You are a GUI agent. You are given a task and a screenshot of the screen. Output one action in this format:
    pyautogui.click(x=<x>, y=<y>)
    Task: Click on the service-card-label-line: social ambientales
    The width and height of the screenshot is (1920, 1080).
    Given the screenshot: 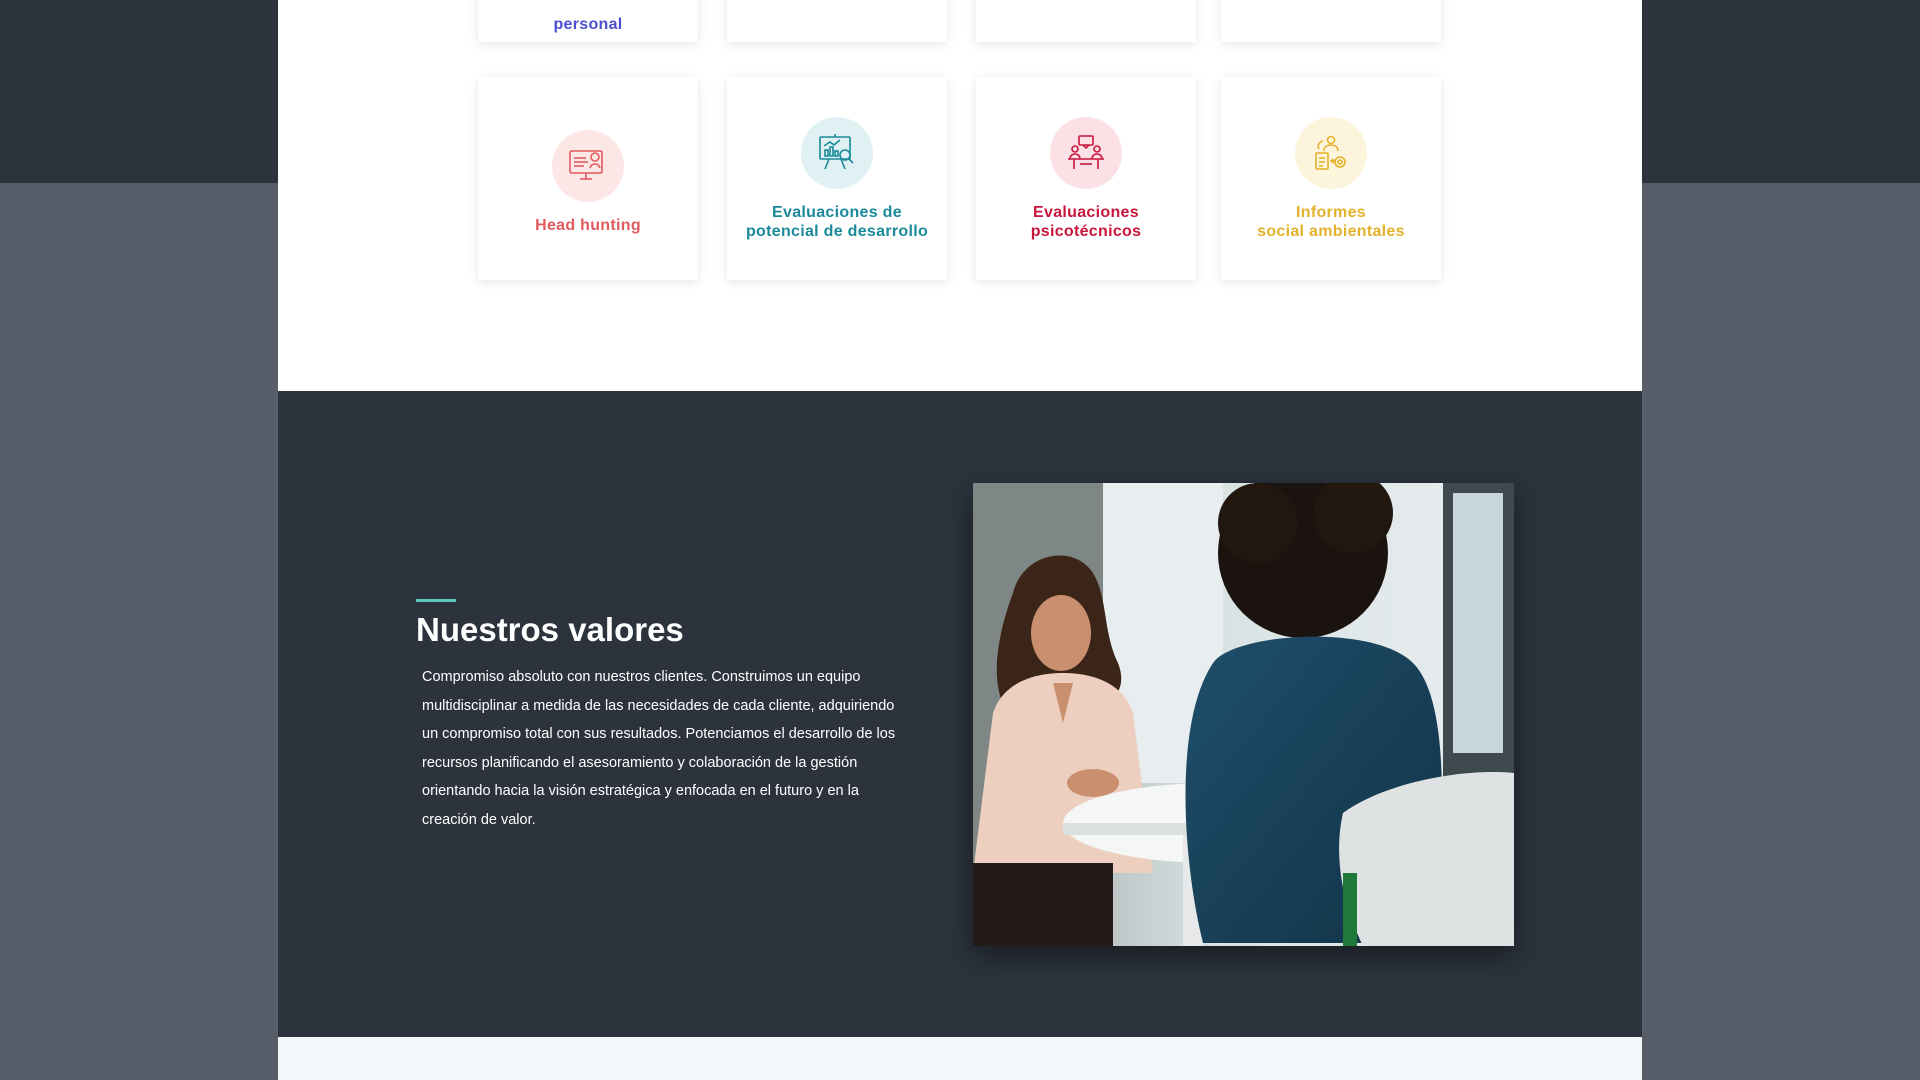 What is the action you would take?
    pyautogui.click(x=1331, y=231)
    